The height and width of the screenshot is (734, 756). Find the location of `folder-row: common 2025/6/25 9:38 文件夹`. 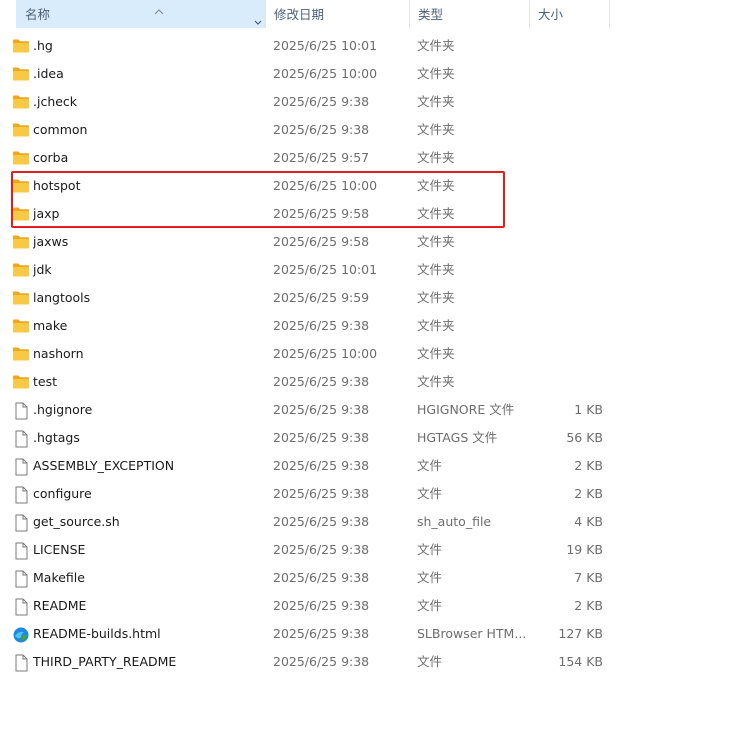

folder-row: common 2025/6/25 9:38 文件夹 is located at coordinates (310, 130).